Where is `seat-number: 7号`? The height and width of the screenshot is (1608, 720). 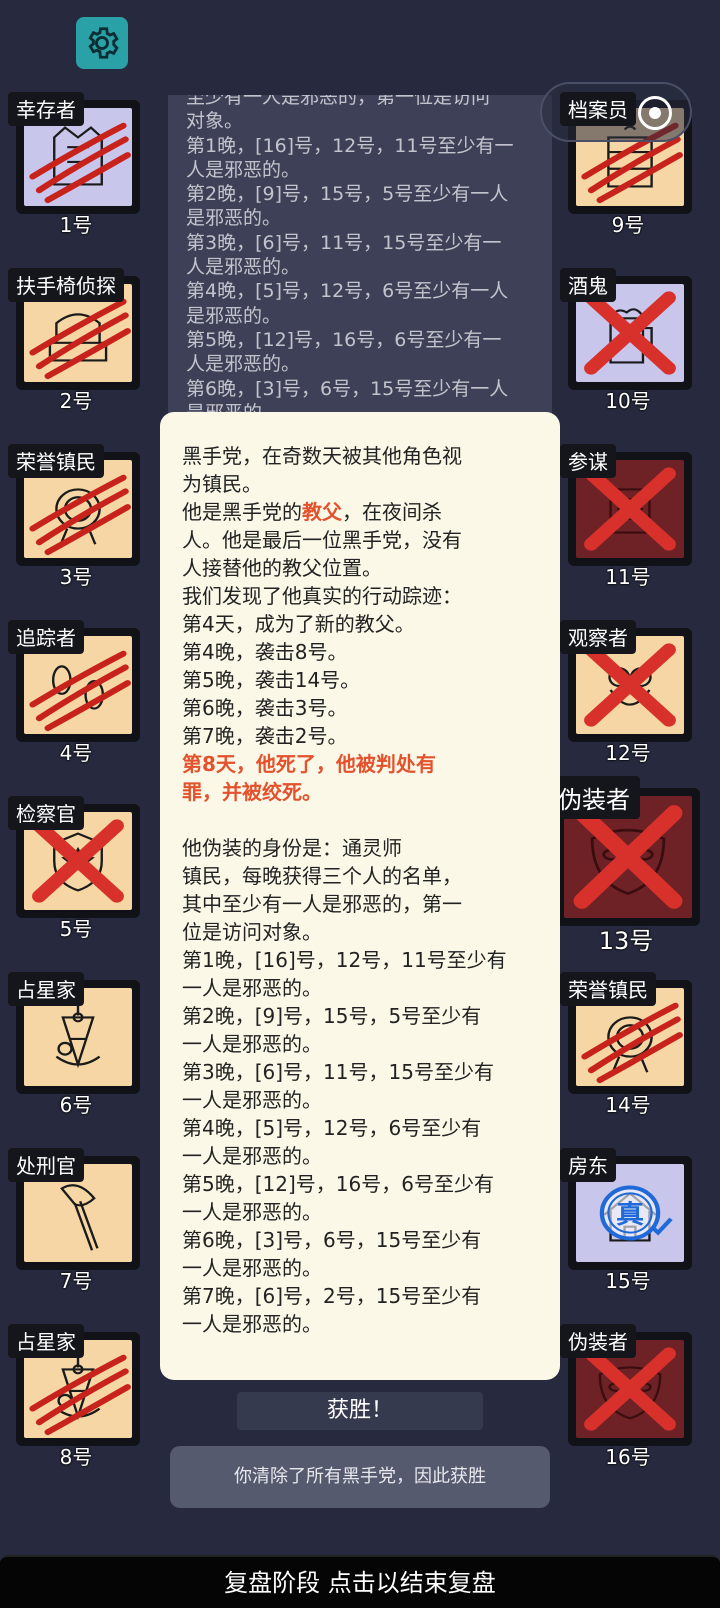
seat-number: 7号 is located at coordinates (76, 1281).